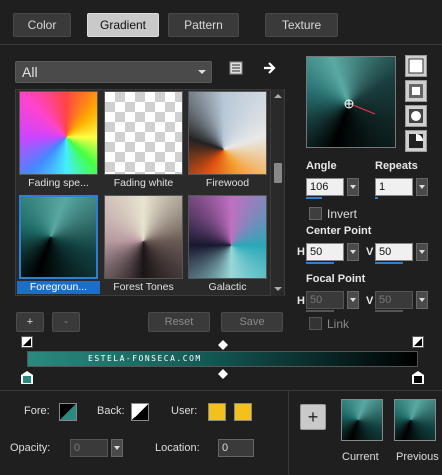  I want to click on scroll-up-icon, so click(278, 96).